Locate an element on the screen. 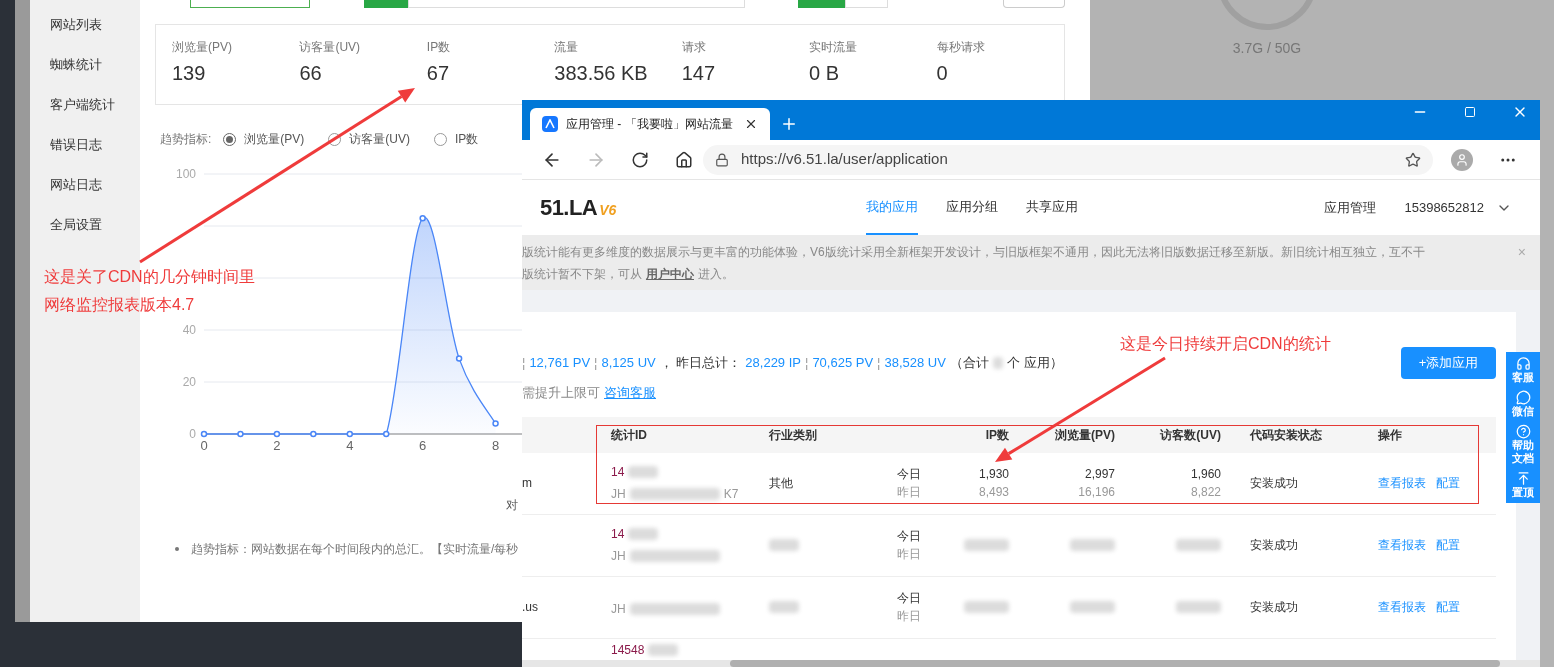 This screenshot has width=1554, height=667. column-header: 操作 is located at coordinates (1390, 435).